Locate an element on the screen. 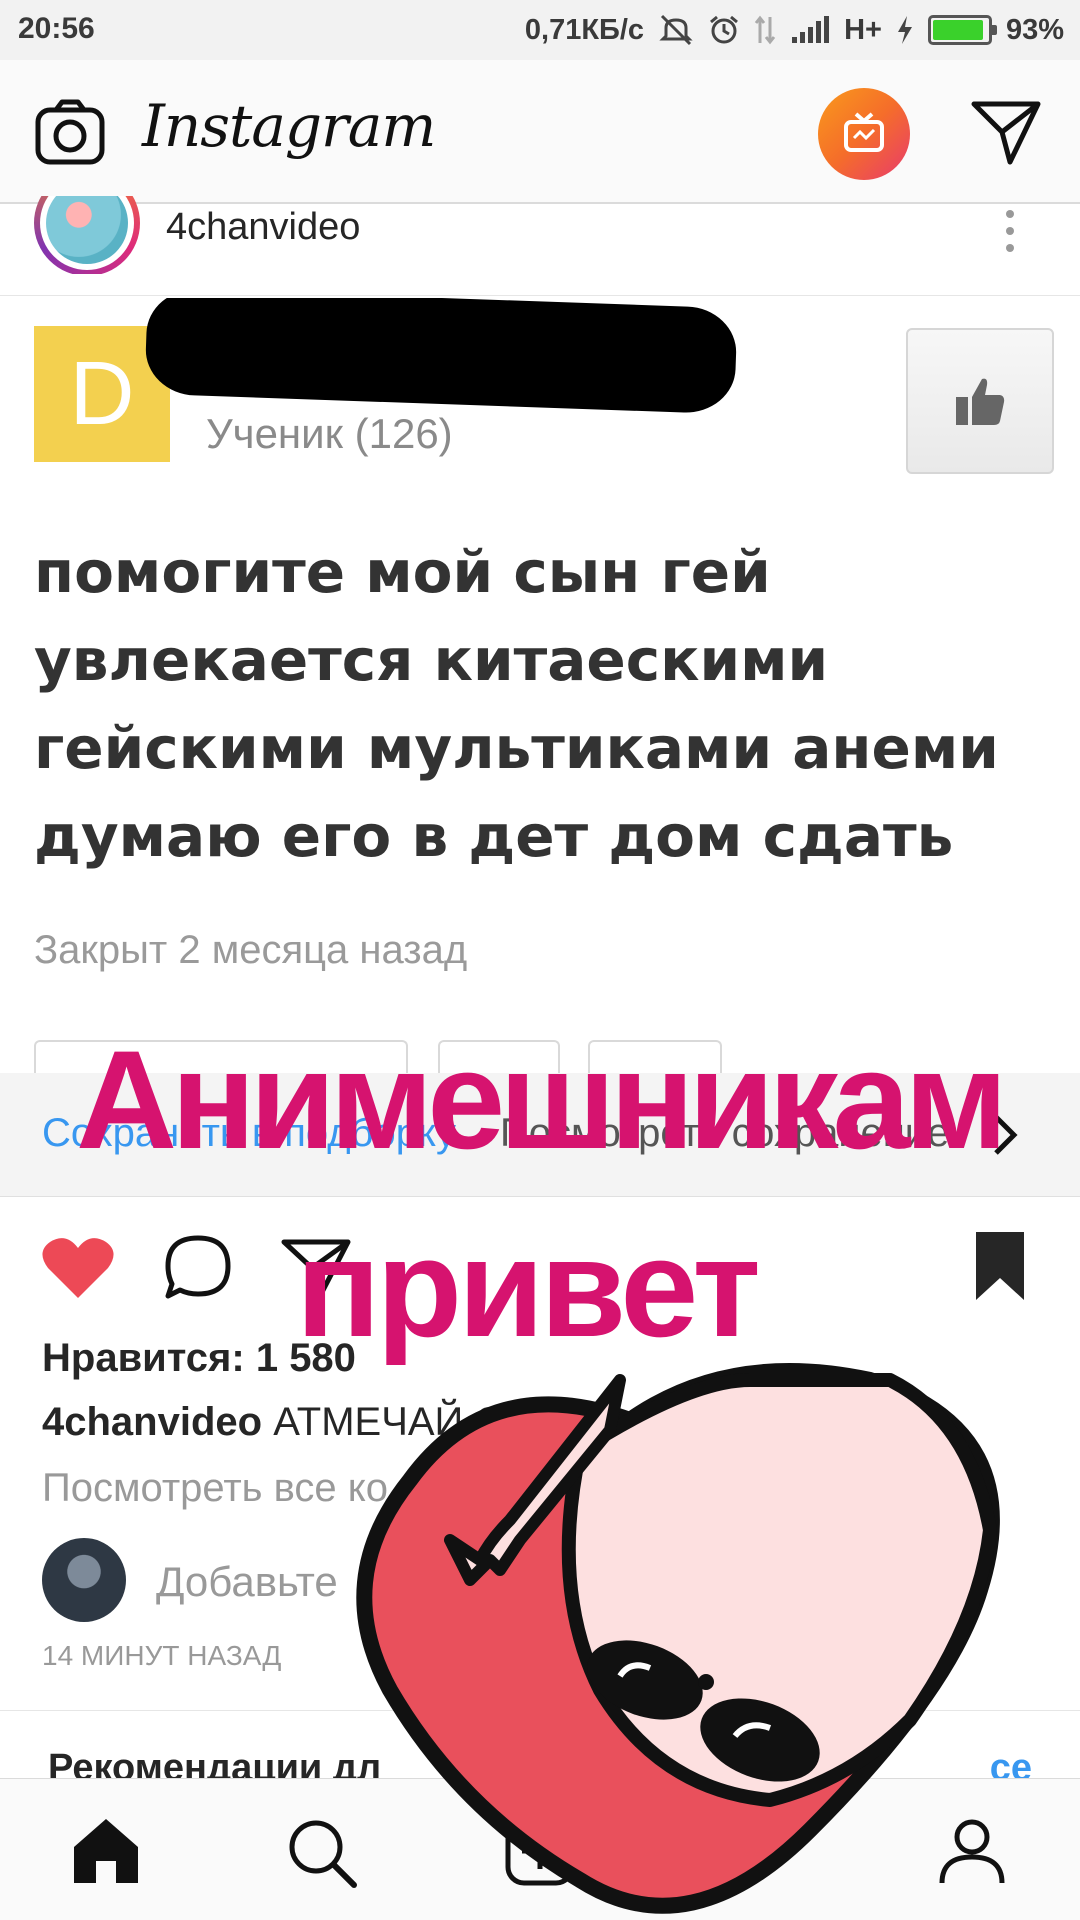 This screenshot has width=1080, height=1920. status-icons: 0,71КБ/с H+ 93% is located at coordinates (794, 30).